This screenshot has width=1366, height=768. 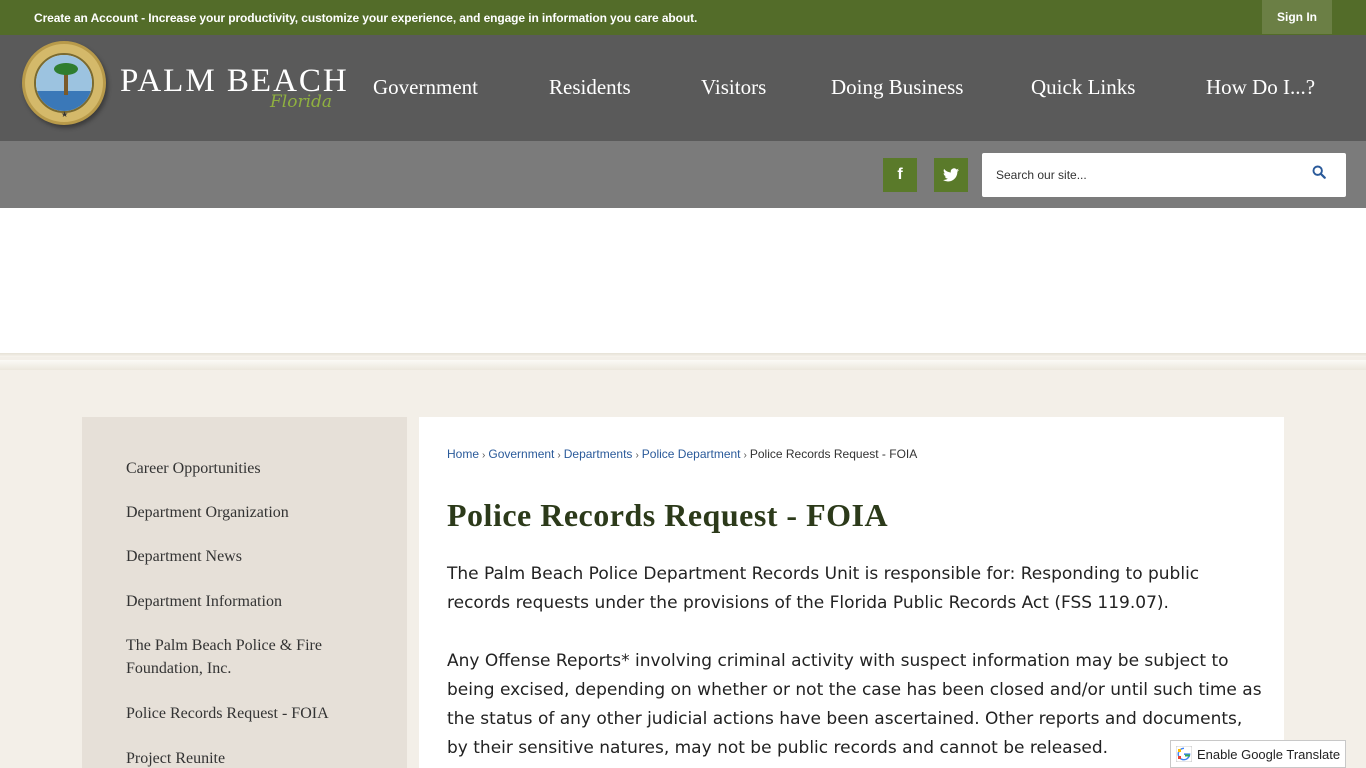 I want to click on site-search, so click(x=1164, y=175).